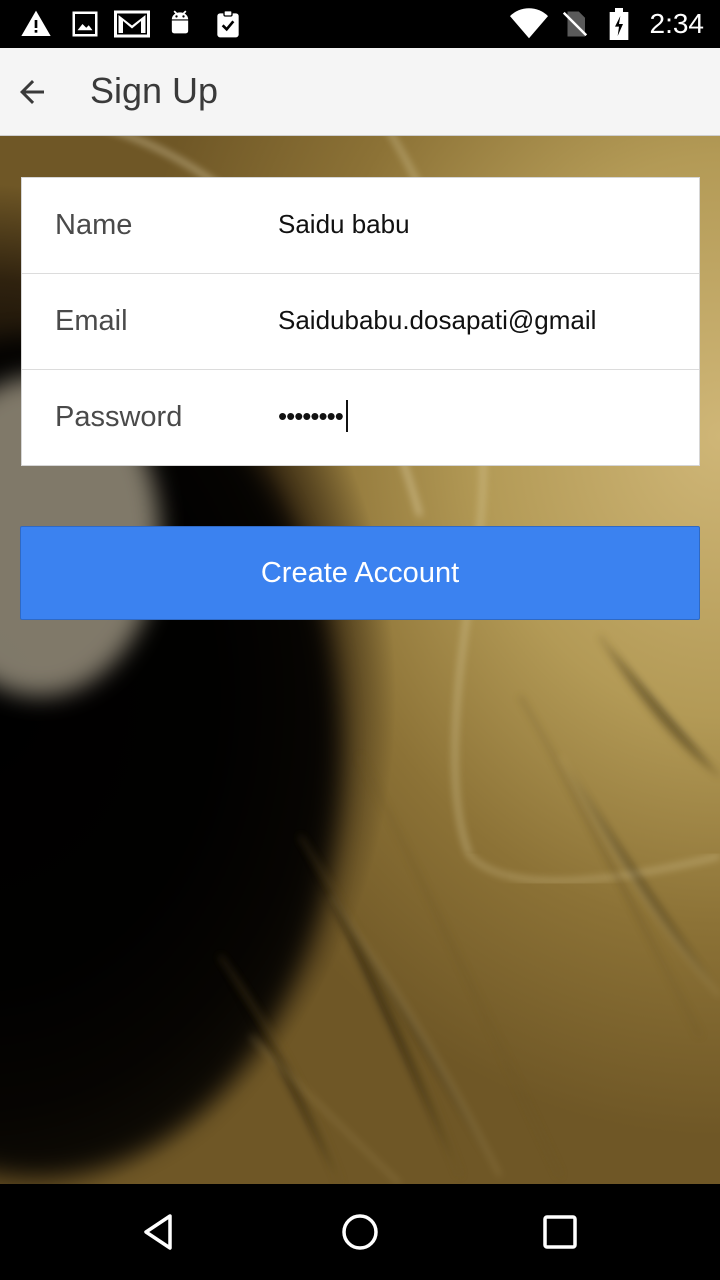 The image size is (720, 1280). Describe the element at coordinates (575, 24) in the screenshot. I see `no-sim-icon` at that location.